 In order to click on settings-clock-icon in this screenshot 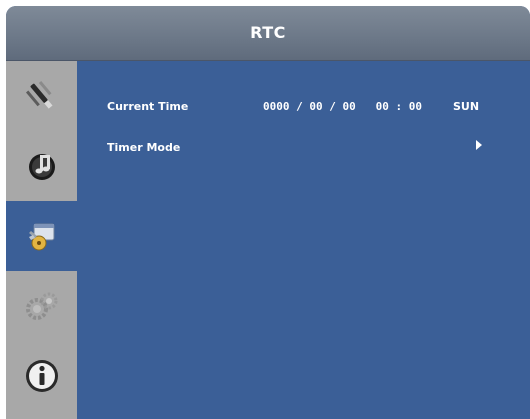, I will do `click(41, 237)`.